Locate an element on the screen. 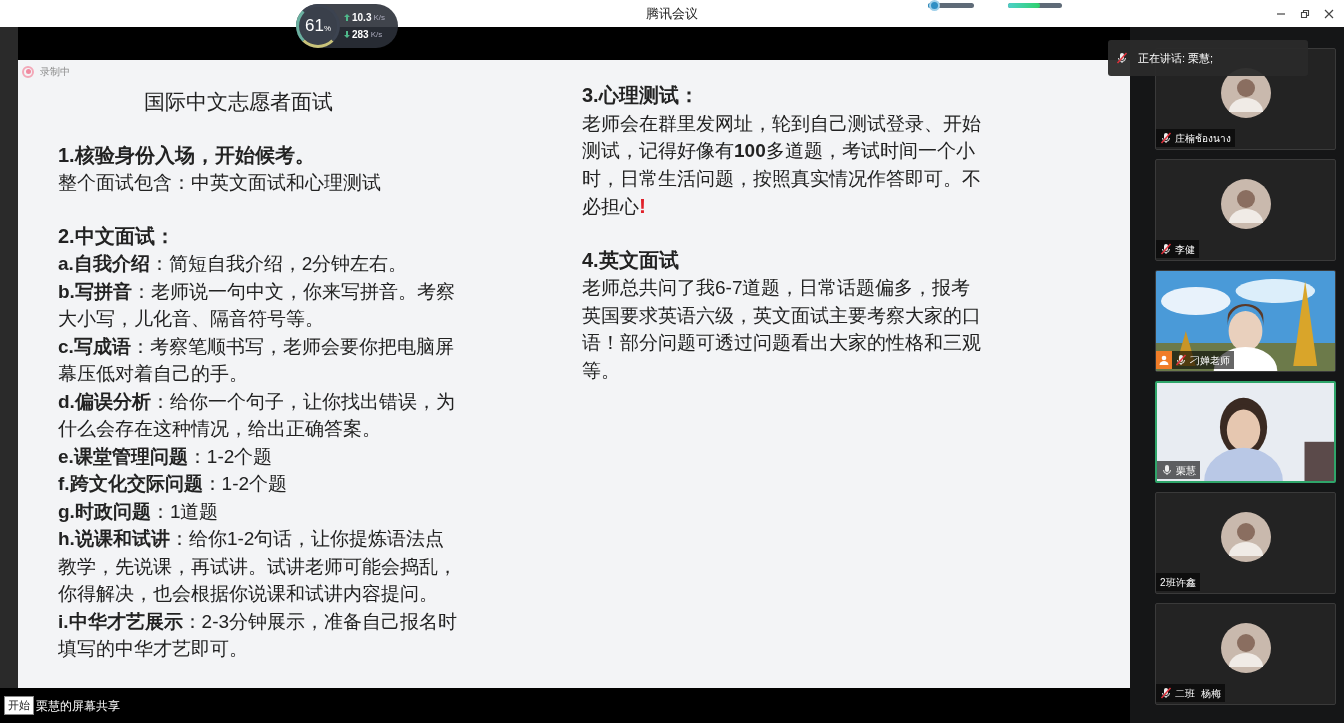 This screenshot has height=723, width=1344. participant-name: 2班许鑫 is located at coordinates (1178, 582).